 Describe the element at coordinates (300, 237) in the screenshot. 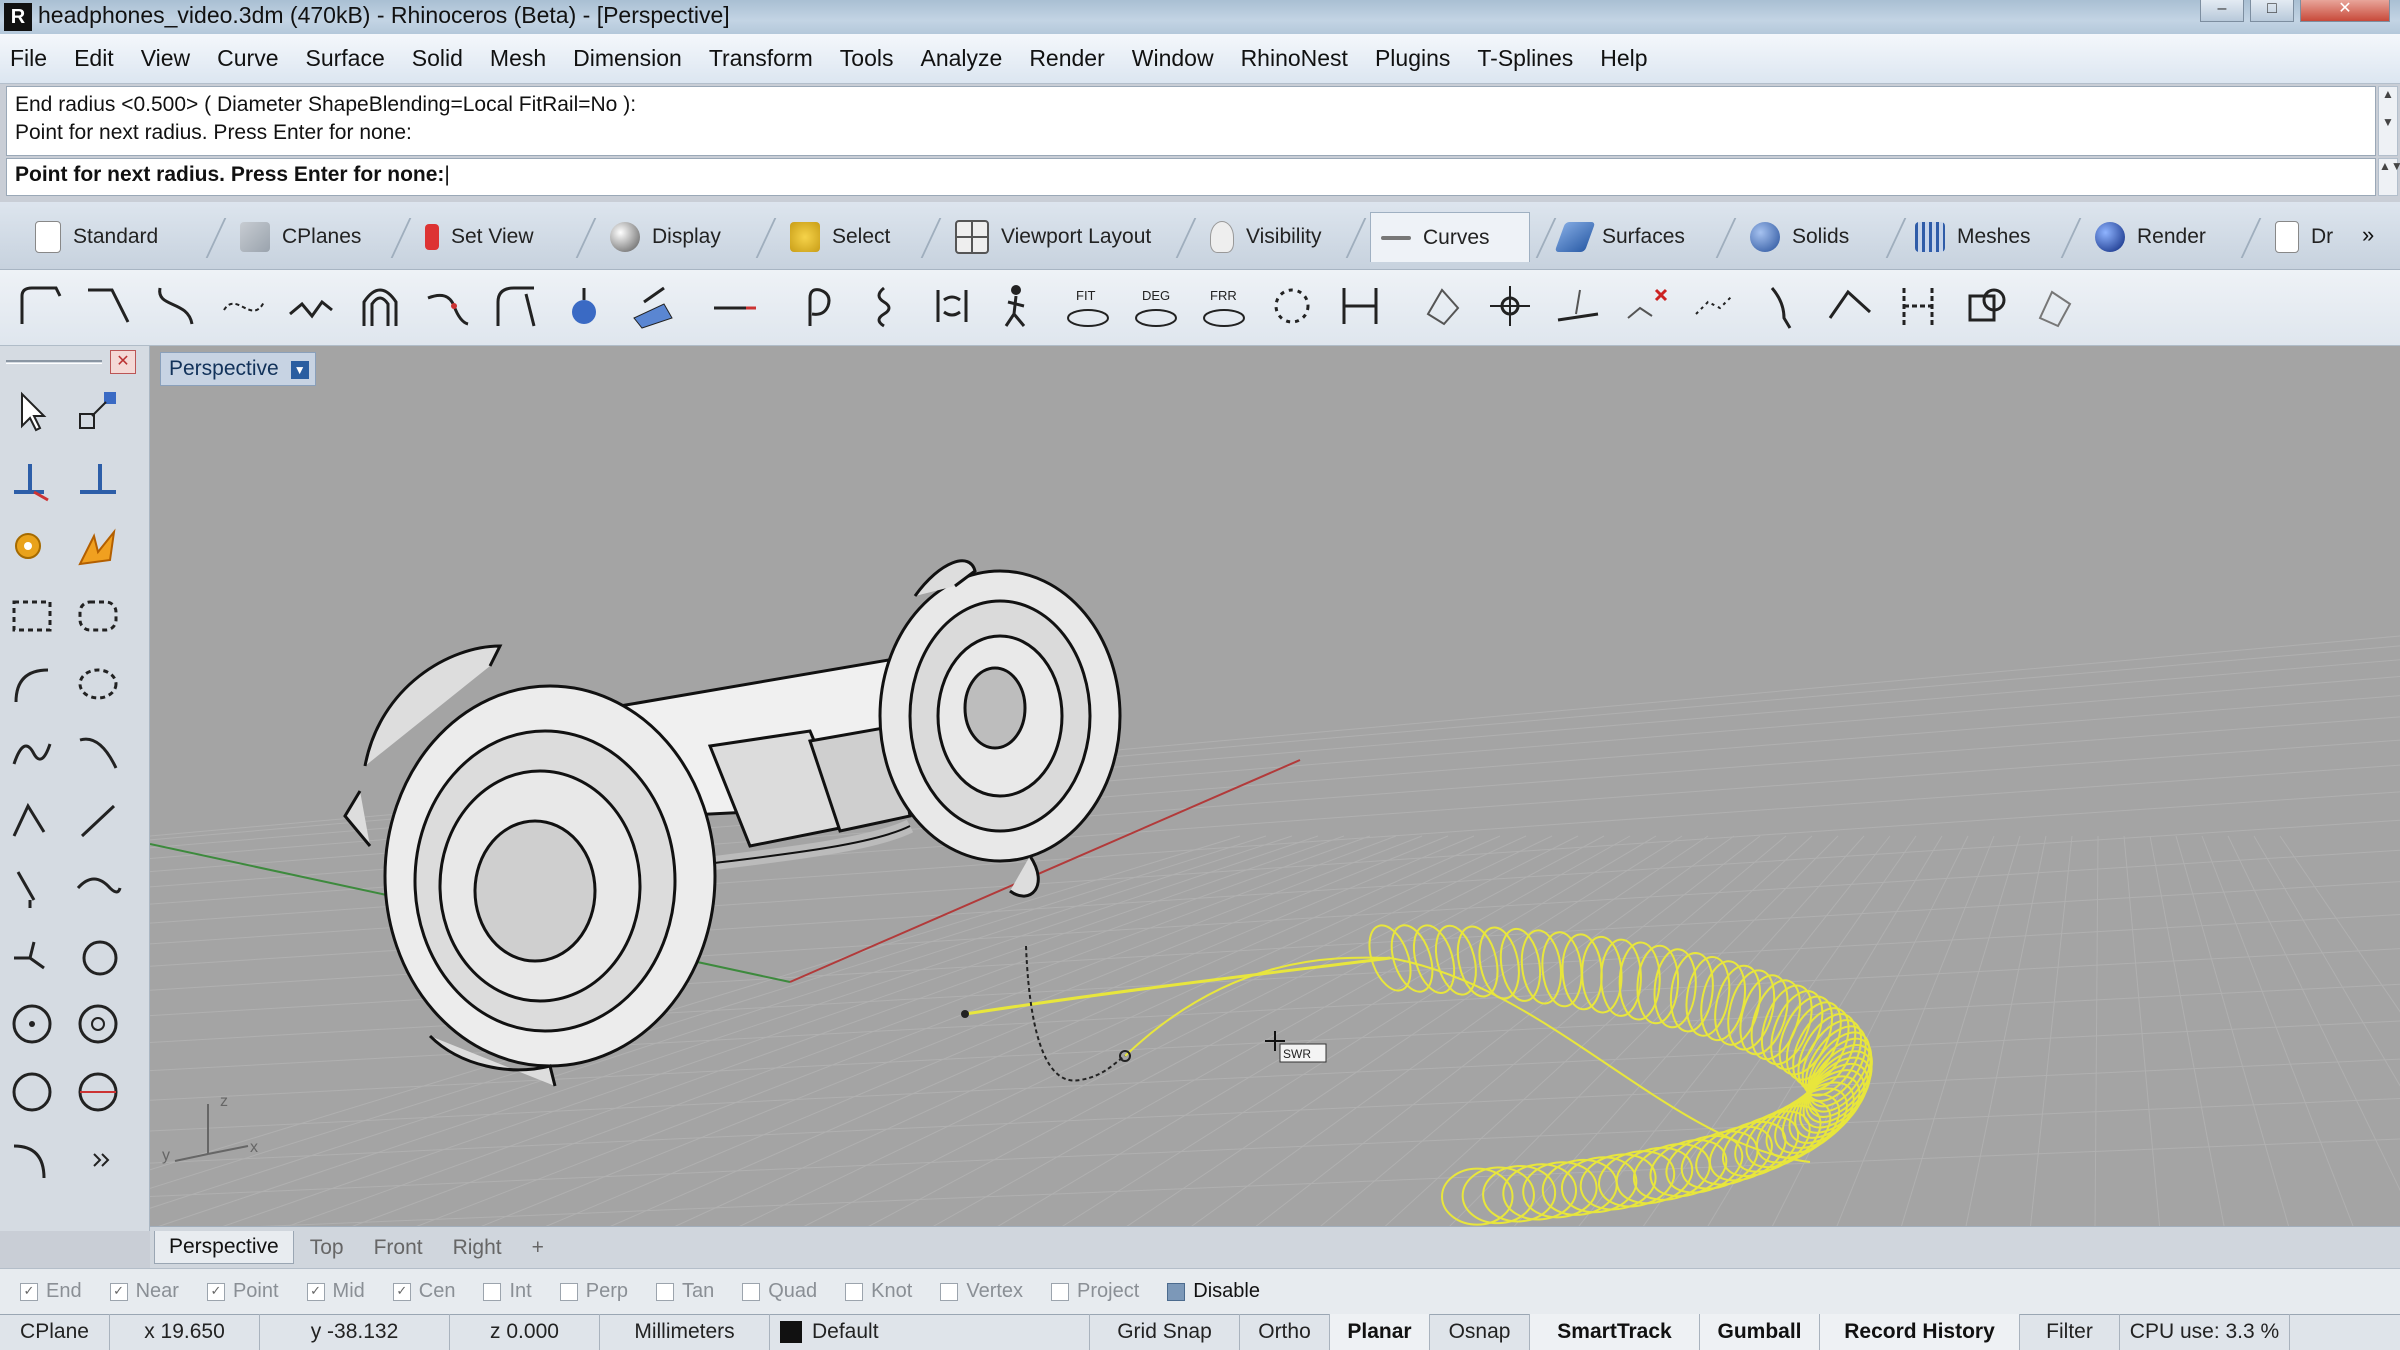

I see `tab-cplanes: CPlanes` at that location.